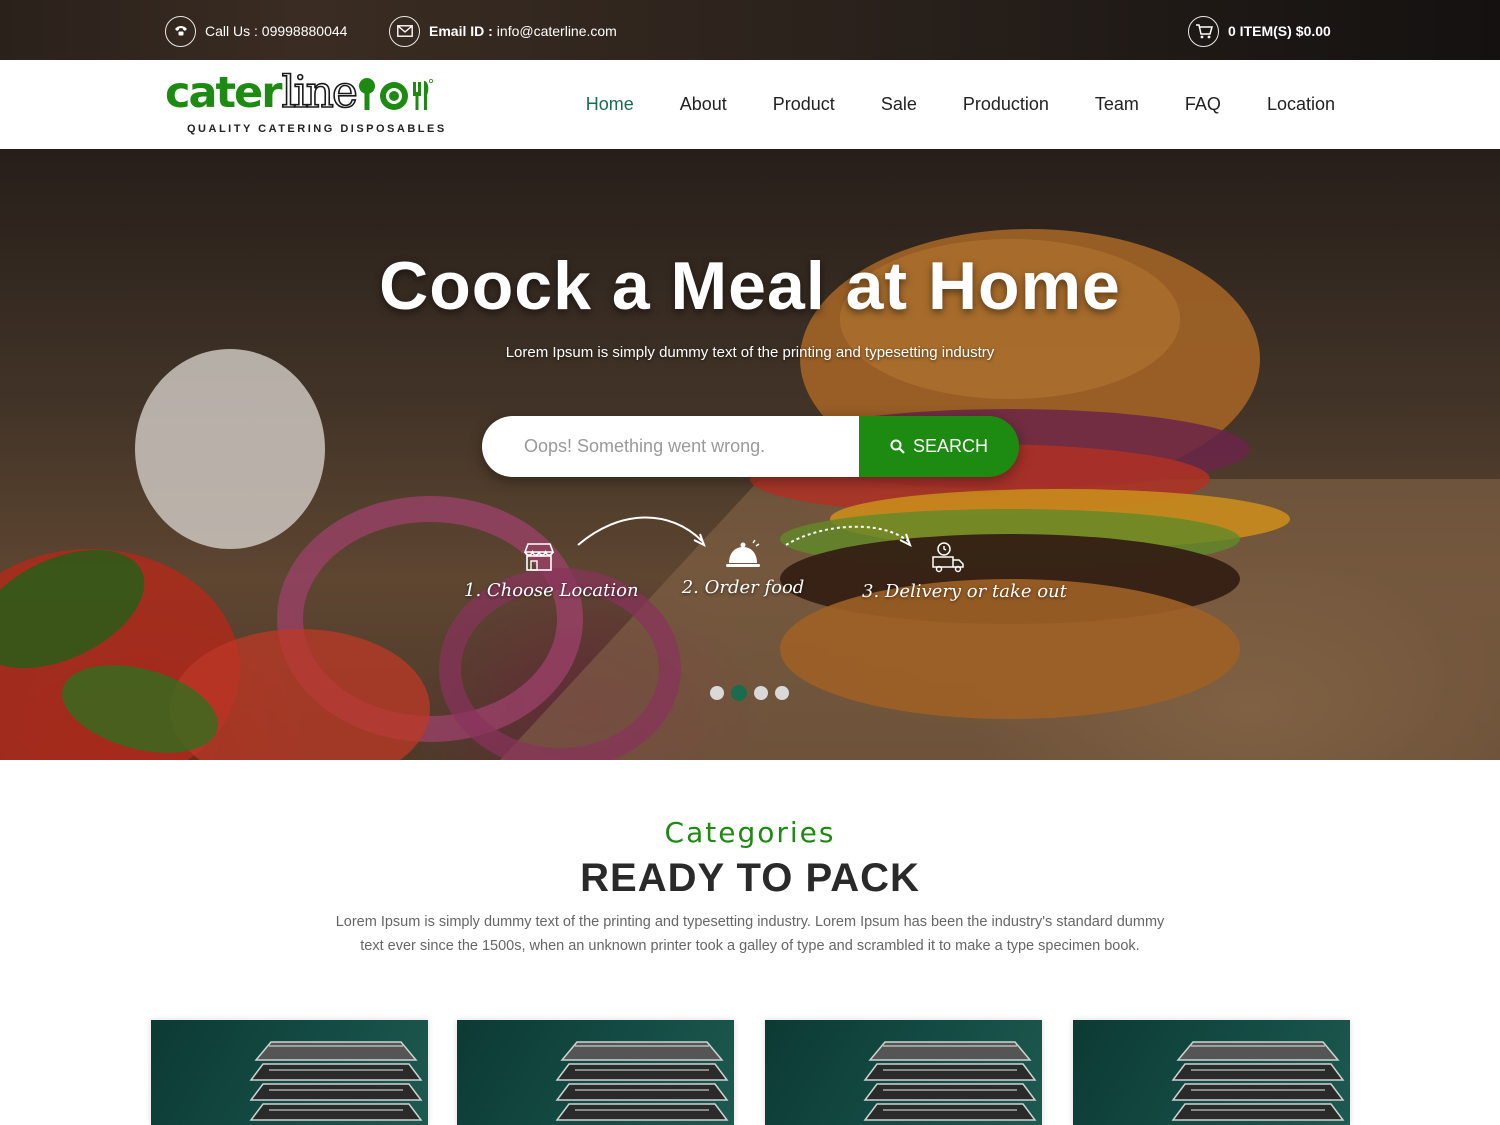  I want to click on step-order-food: 2. Order food, so click(743, 568).